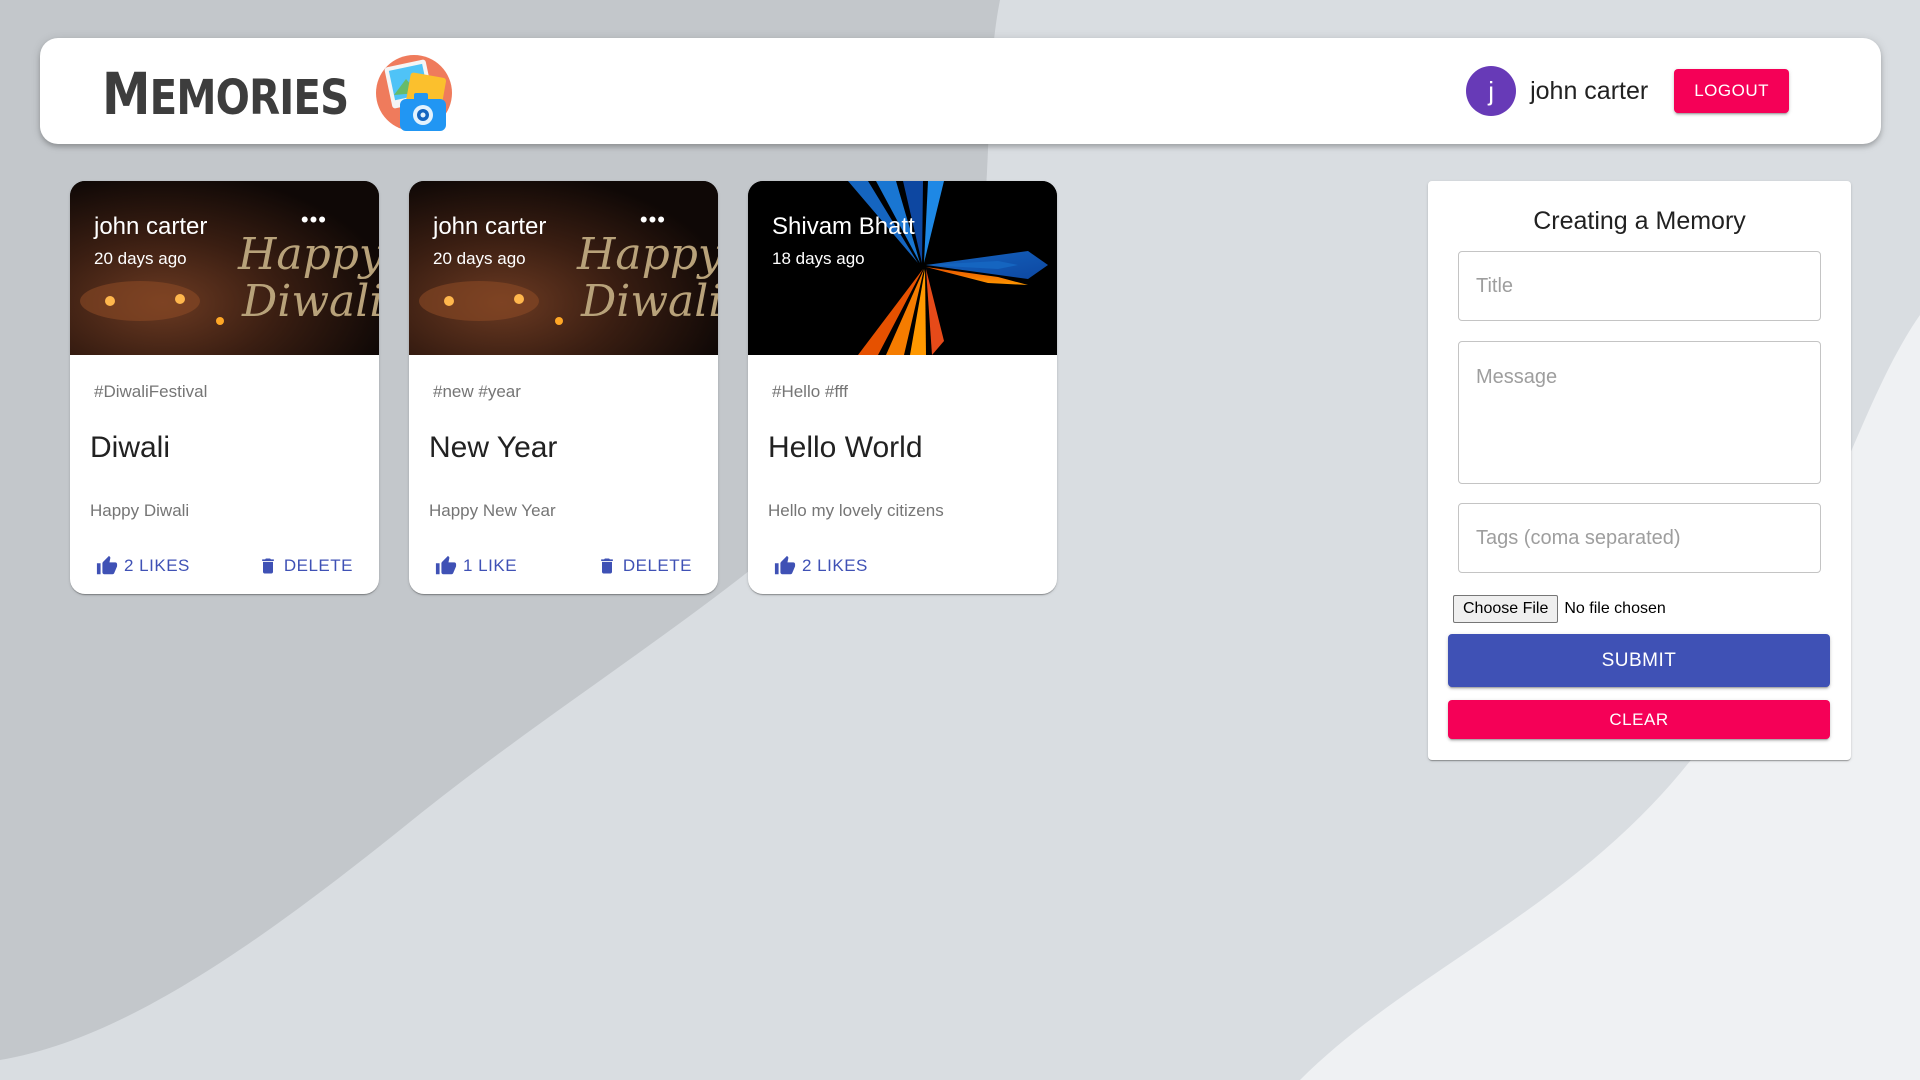 This screenshot has width=1920, height=1080. What do you see at coordinates (818, 258) in the screenshot?
I see `post-time: 18 days ago` at bounding box center [818, 258].